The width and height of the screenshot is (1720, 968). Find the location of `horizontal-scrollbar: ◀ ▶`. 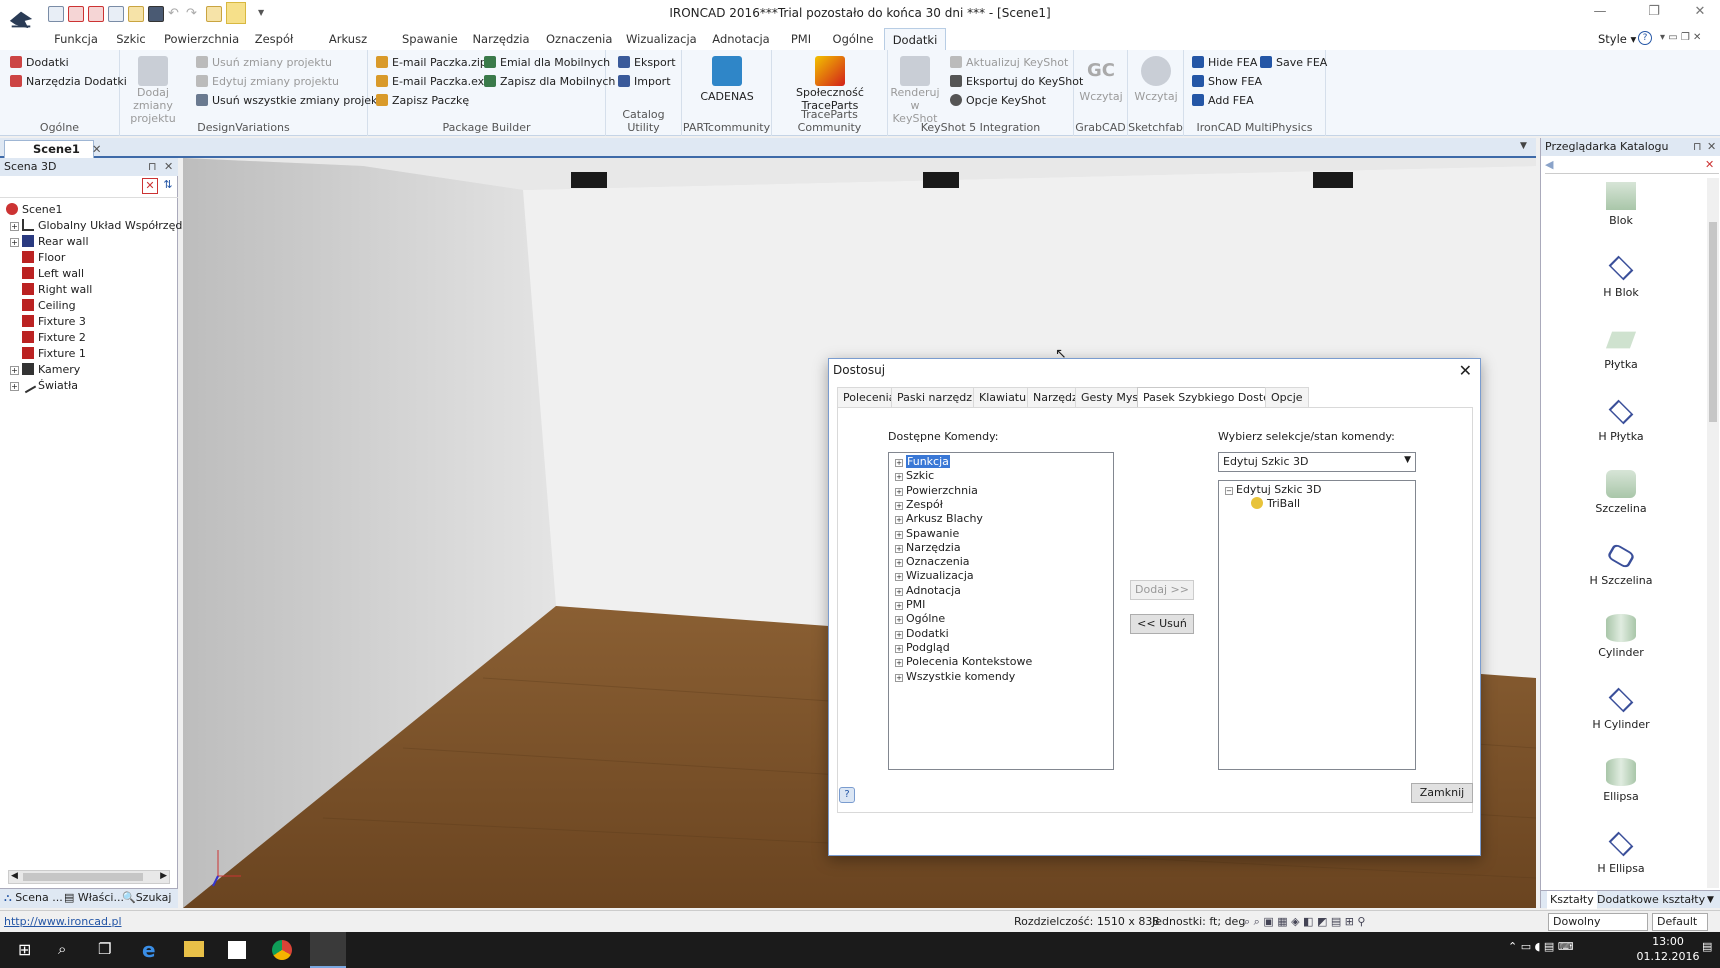

horizontal-scrollbar: ◀ ▶ is located at coordinates (89, 877).